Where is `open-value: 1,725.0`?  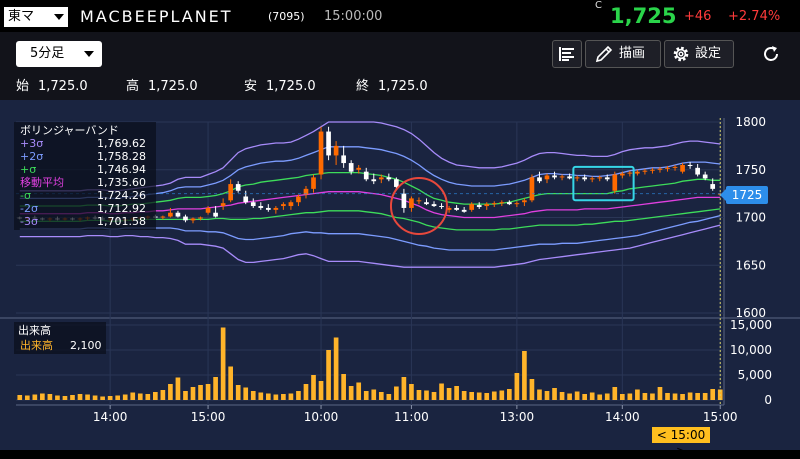 open-value: 1,725.0 is located at coordinates (63, 86).